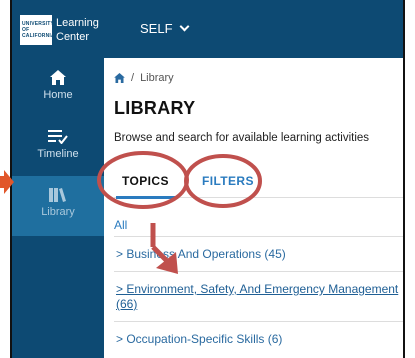  I want to click on sidebar-item-label: Home, so click(58, 95).